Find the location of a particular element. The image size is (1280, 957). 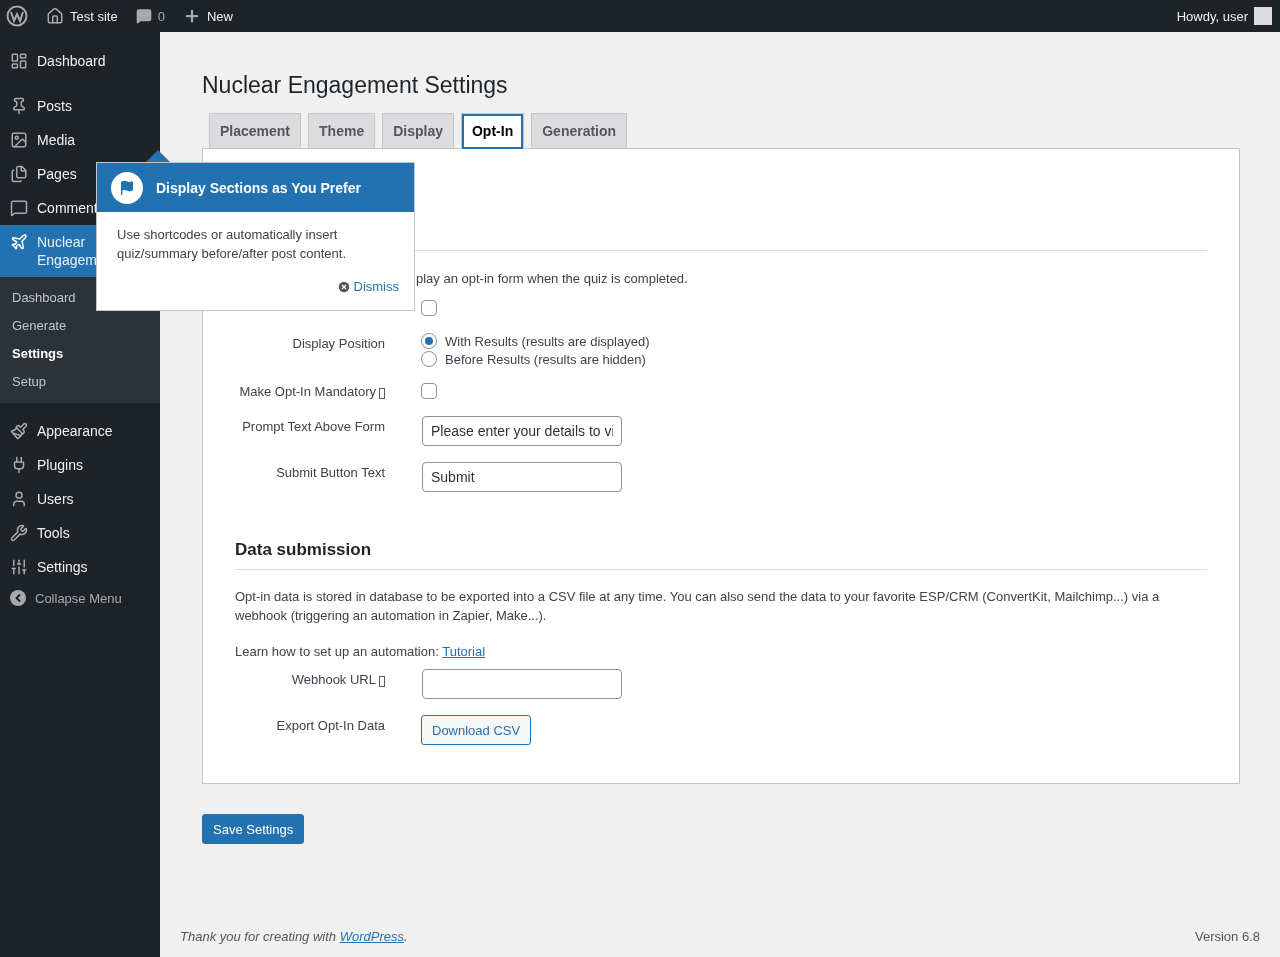

menu-item: Users is located at coordinates (80, 499).